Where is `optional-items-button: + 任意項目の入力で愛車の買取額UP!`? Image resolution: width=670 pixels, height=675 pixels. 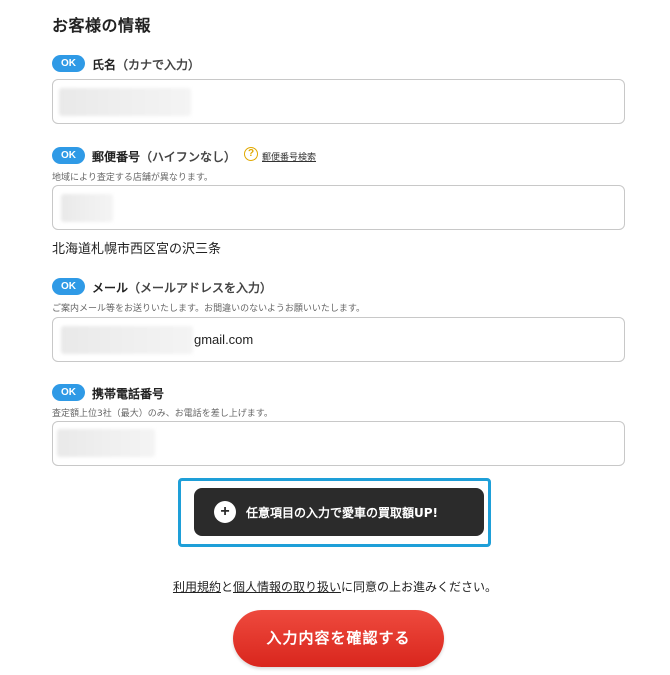 optional-items-button: + 任意項目の入力で愛車の買取額UP! is located at coordinates (339, 512).